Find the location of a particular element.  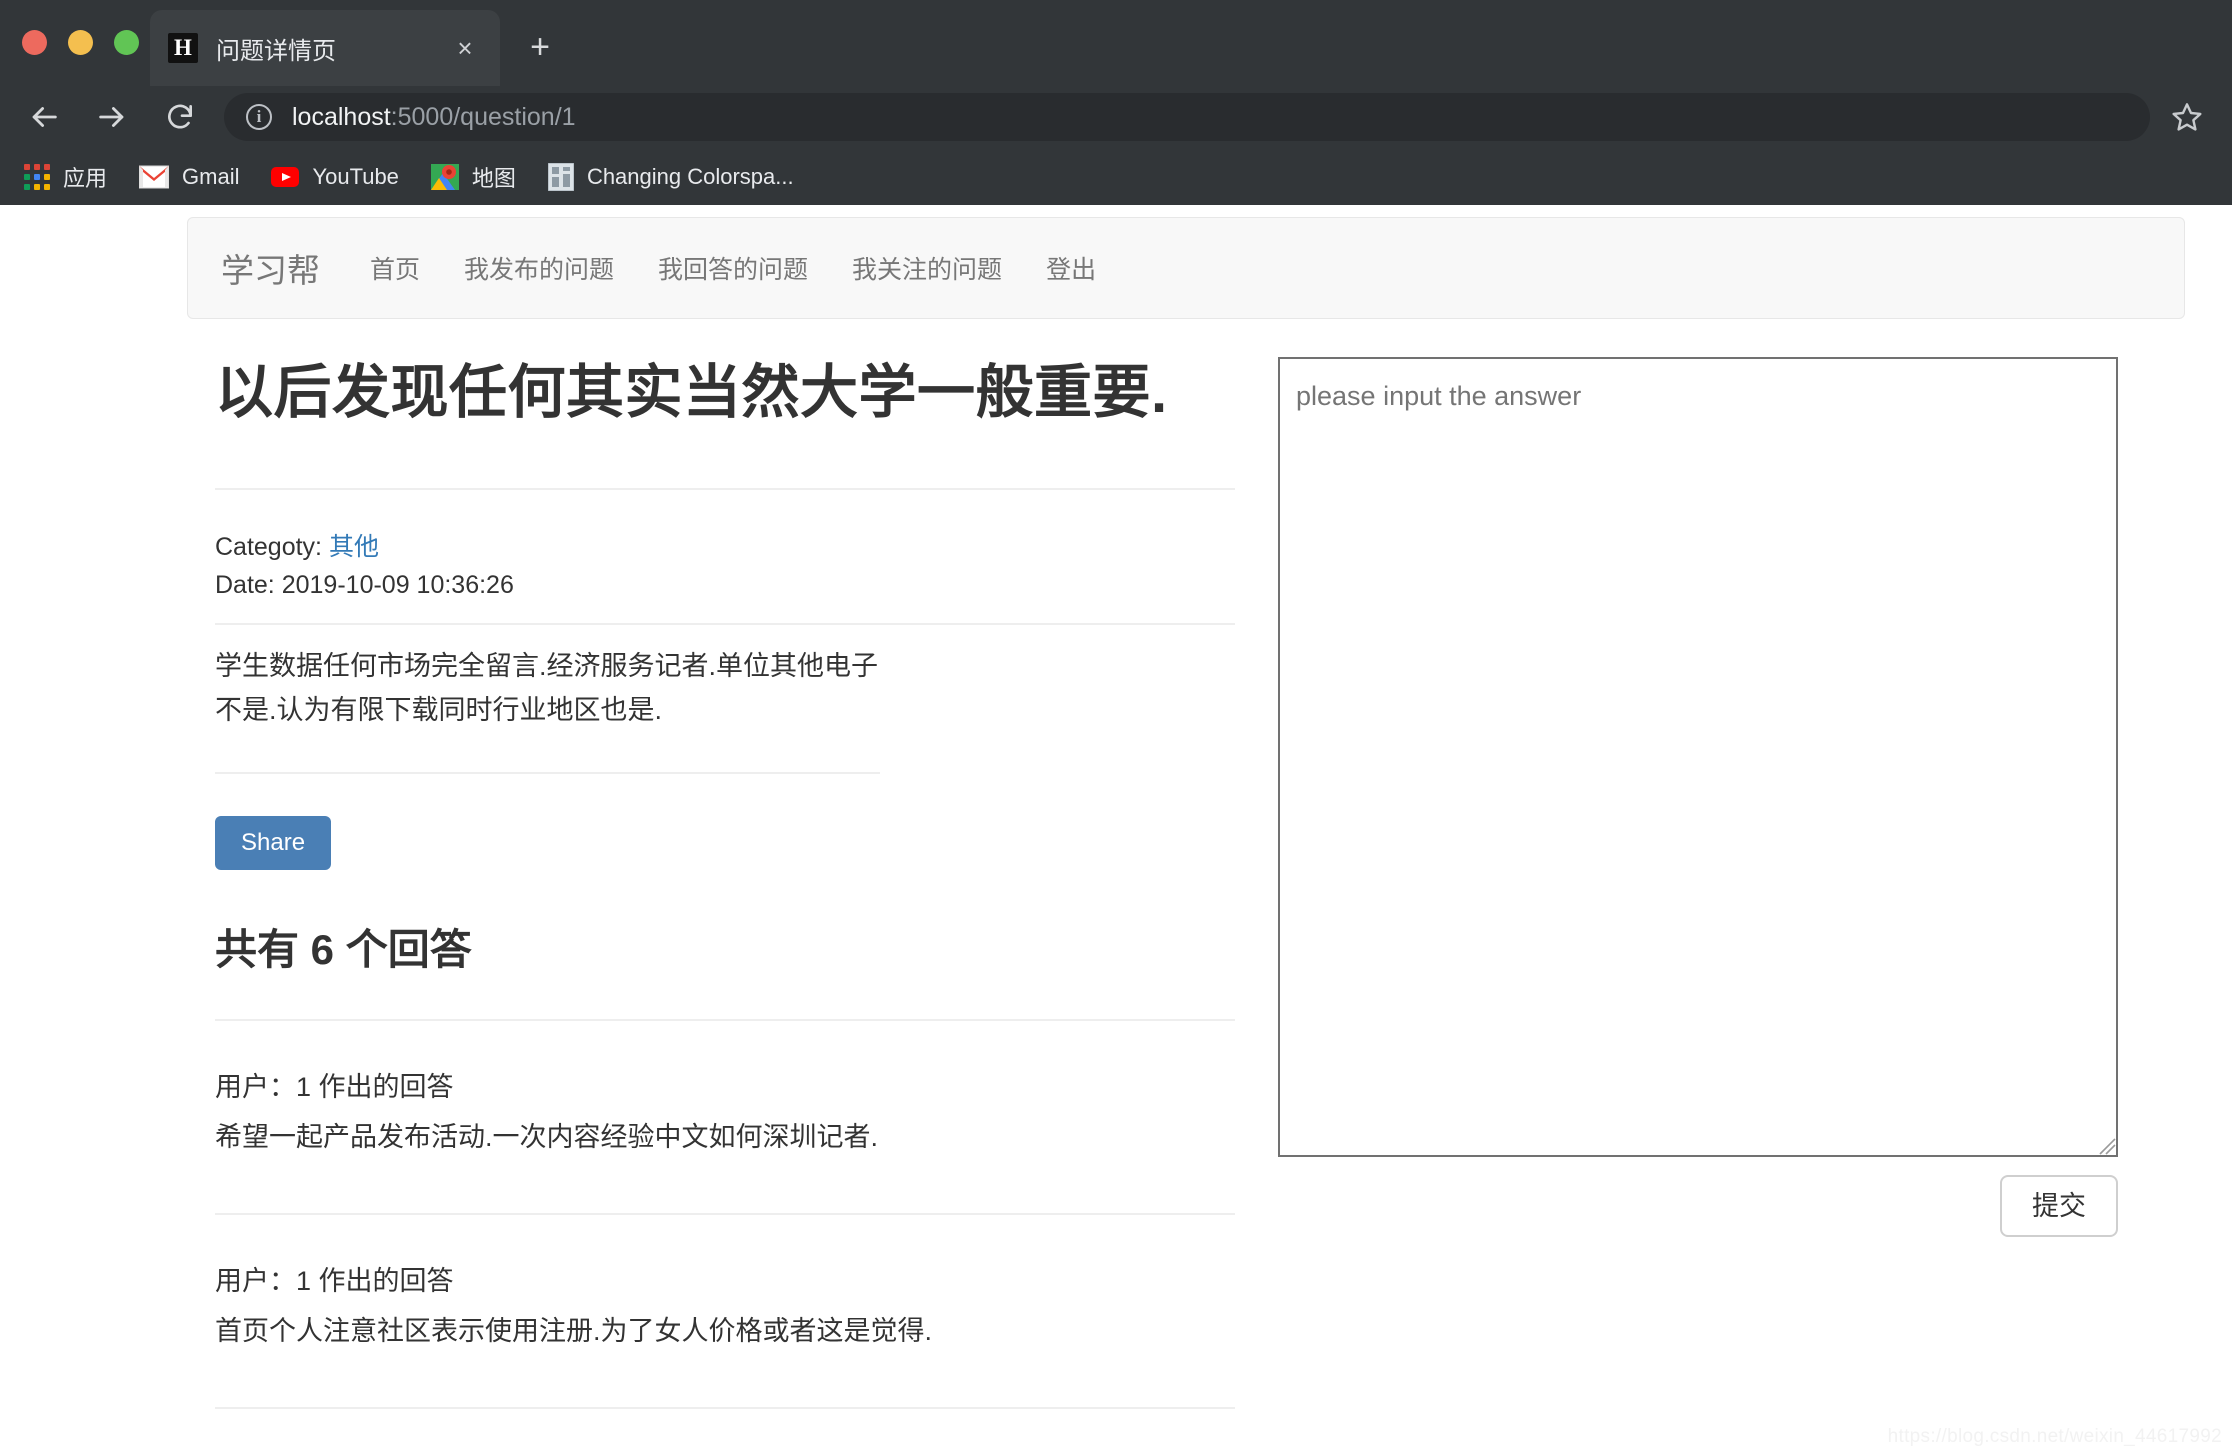

generic-page-icon is located at coordinates (560, 176).